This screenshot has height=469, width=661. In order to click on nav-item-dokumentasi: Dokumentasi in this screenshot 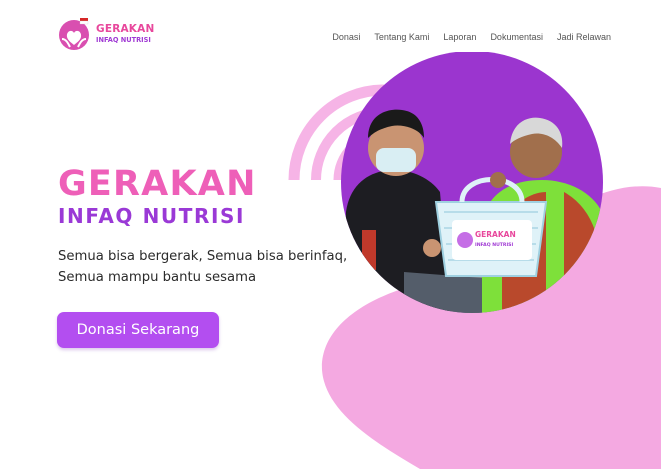, I will do `click(516, 37)`.